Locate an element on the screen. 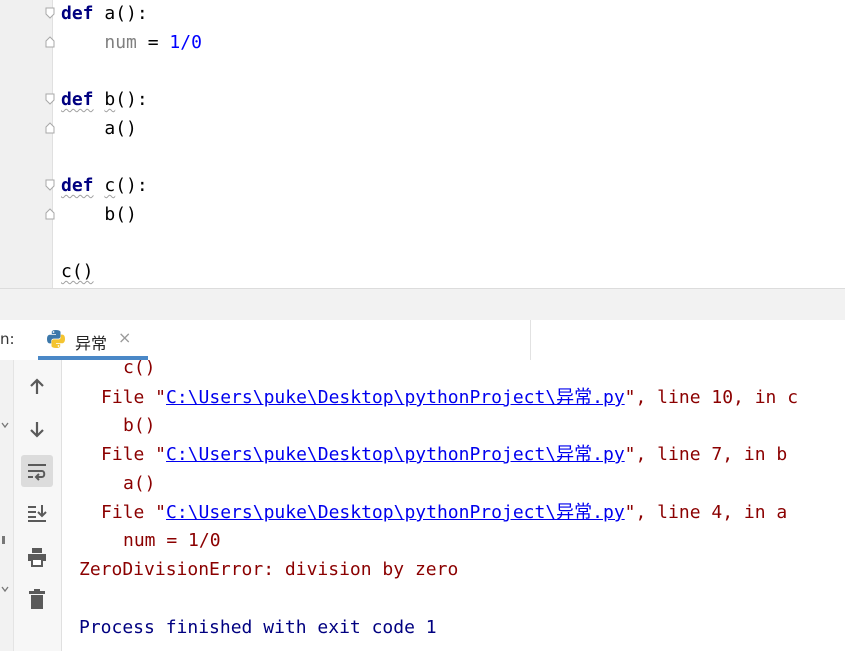 This screenshot has width=845, height=651. panel-splitter is located at coordinates (422, 304).